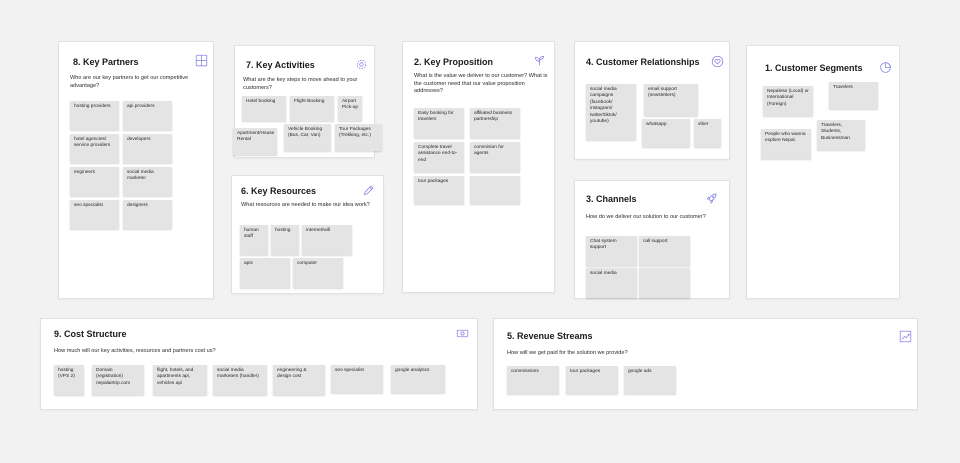 This screenshot has height=463, width=960. Describe the element at coordinates (69, 380) in the screenshot. I see `sticky-note: hosting (VPS 2)` at that location.